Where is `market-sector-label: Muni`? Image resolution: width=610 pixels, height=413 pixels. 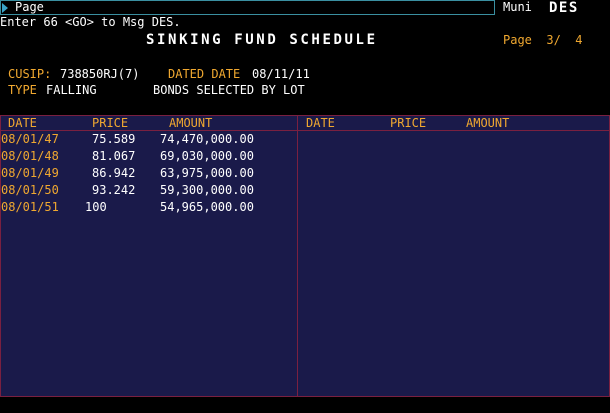
market-sector-label: Muni is located at coordinates (517, 7).